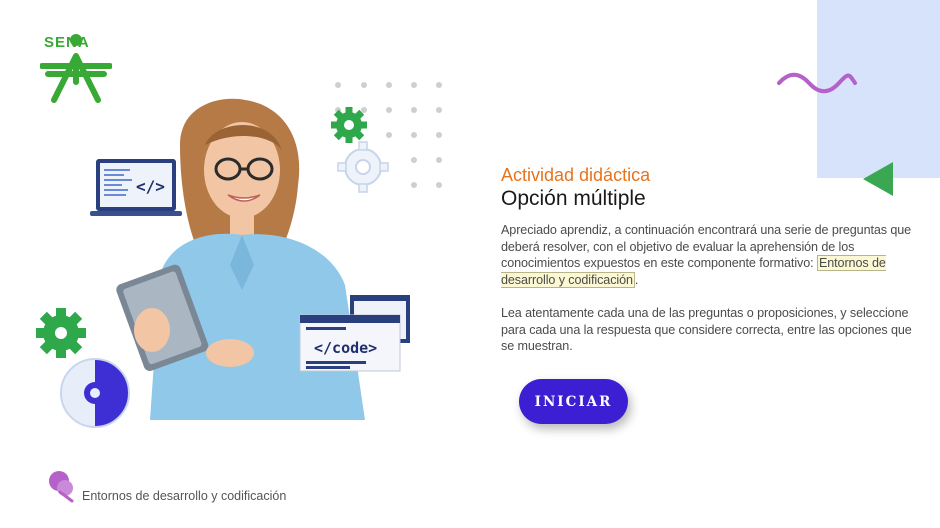 The width and height of the screenshot is (940, 528). I want to click on wave-decoration, so click(817, 83).